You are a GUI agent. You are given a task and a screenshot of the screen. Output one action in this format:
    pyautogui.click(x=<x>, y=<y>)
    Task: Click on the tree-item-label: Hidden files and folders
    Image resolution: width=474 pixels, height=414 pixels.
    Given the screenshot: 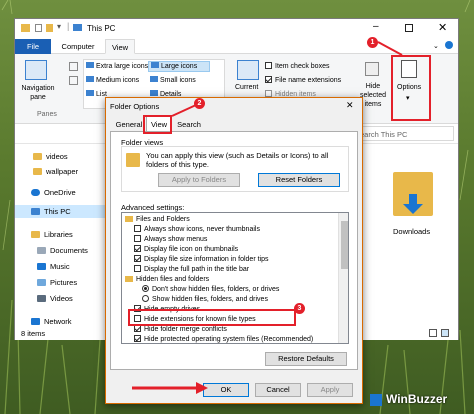 What is the action you would take?
    pyautogui.click(x=173, y=279)
    